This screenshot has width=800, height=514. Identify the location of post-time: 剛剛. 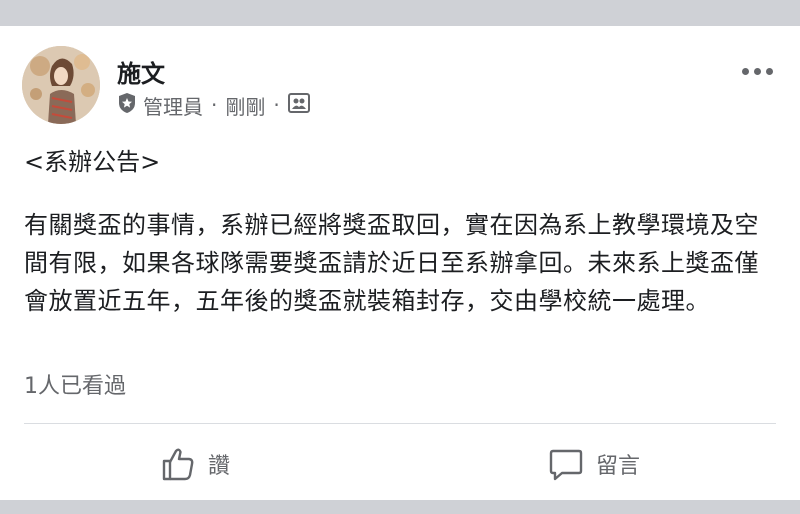
(245, 105).